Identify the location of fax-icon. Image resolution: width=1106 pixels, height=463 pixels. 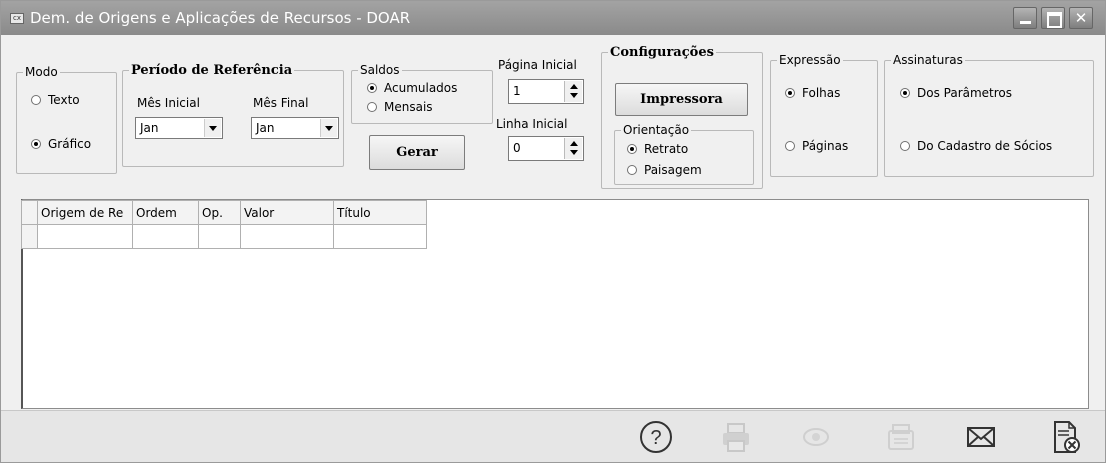
(901, 437).